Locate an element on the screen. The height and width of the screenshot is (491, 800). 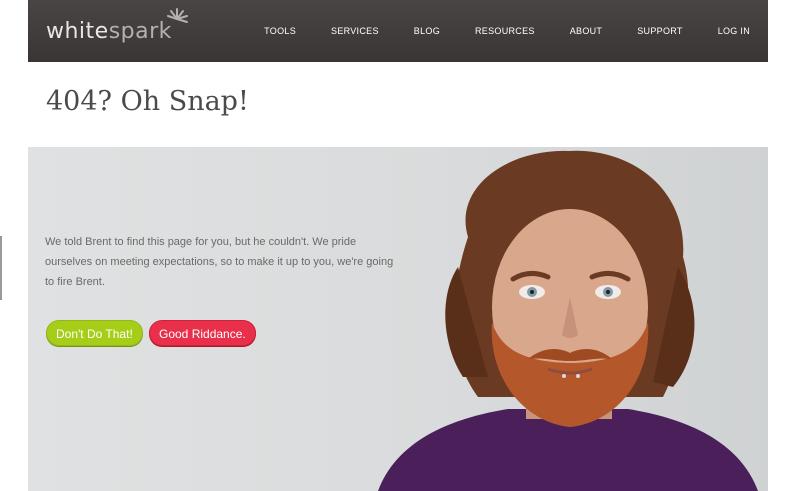
nav-item-about: ABOUT is located at coordinates (586, 31).